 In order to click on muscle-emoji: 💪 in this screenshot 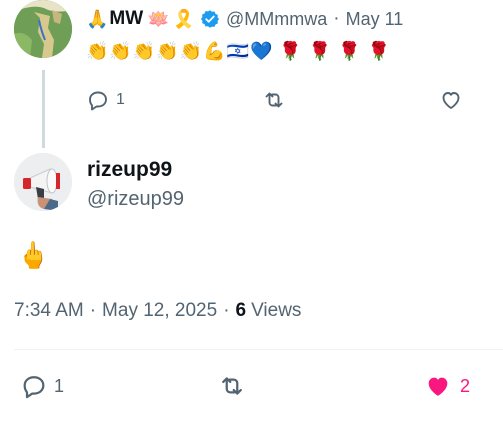, I will do `click(214, 51)`.